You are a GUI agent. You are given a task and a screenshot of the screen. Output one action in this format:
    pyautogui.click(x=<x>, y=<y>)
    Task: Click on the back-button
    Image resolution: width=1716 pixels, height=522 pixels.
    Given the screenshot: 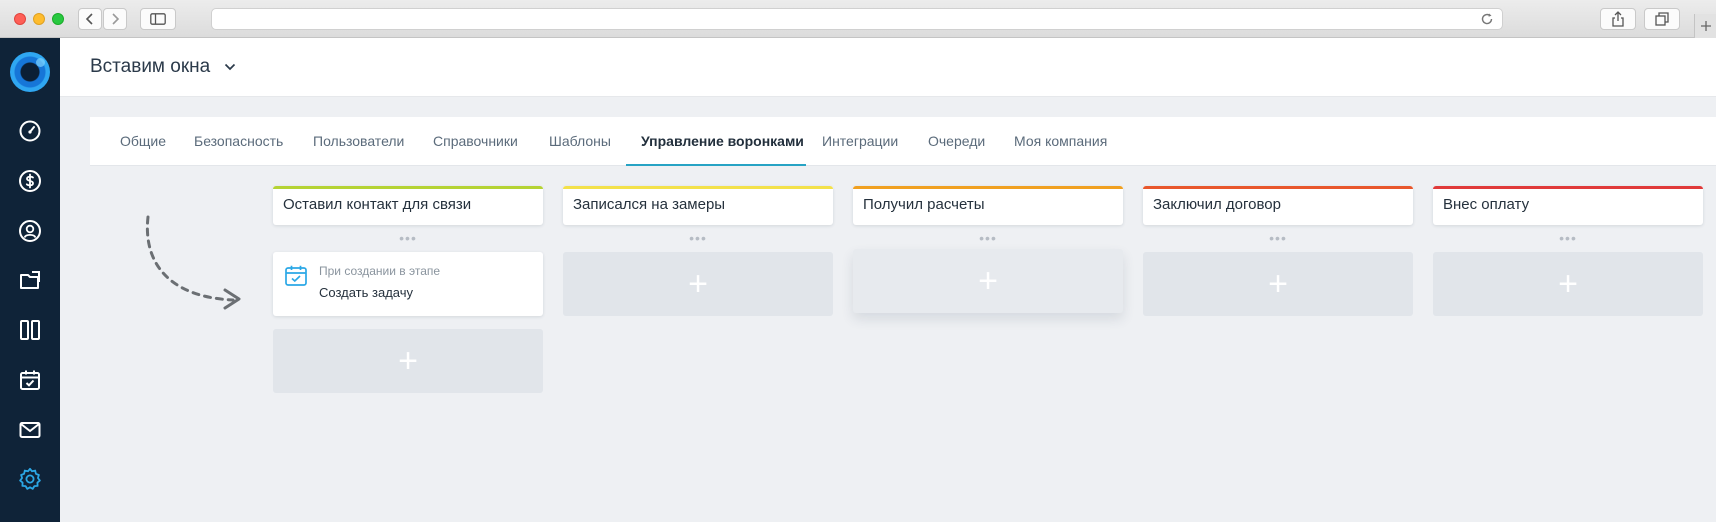 What is the action you would take?
    pyautogui.click(x=90, y=19)
    